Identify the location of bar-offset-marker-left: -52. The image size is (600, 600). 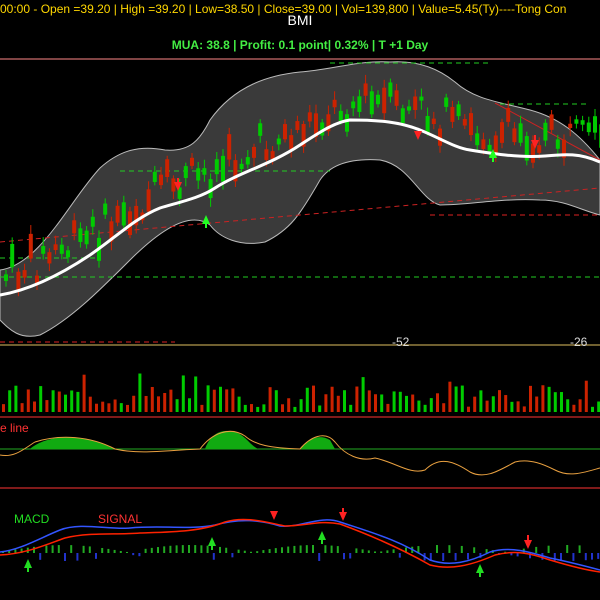
(401, 342).